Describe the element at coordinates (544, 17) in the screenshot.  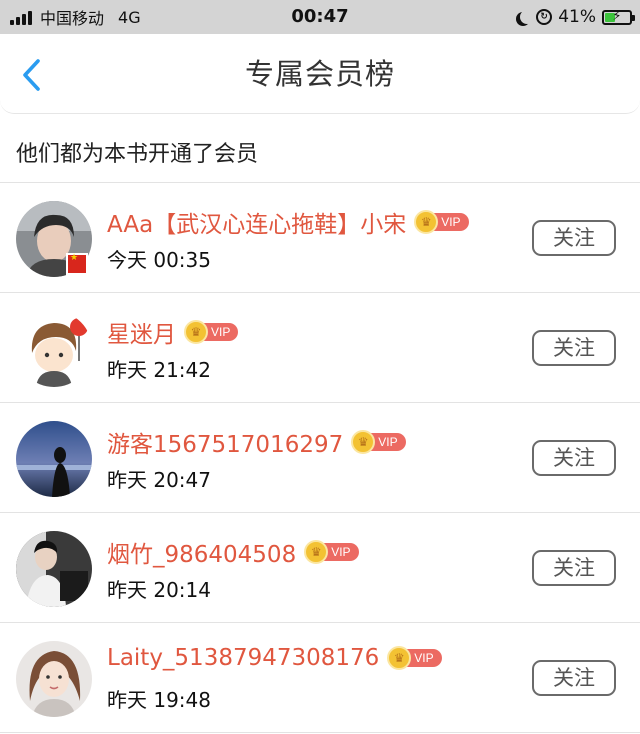
I see `rotation-lock-icon: ↻` at that location.